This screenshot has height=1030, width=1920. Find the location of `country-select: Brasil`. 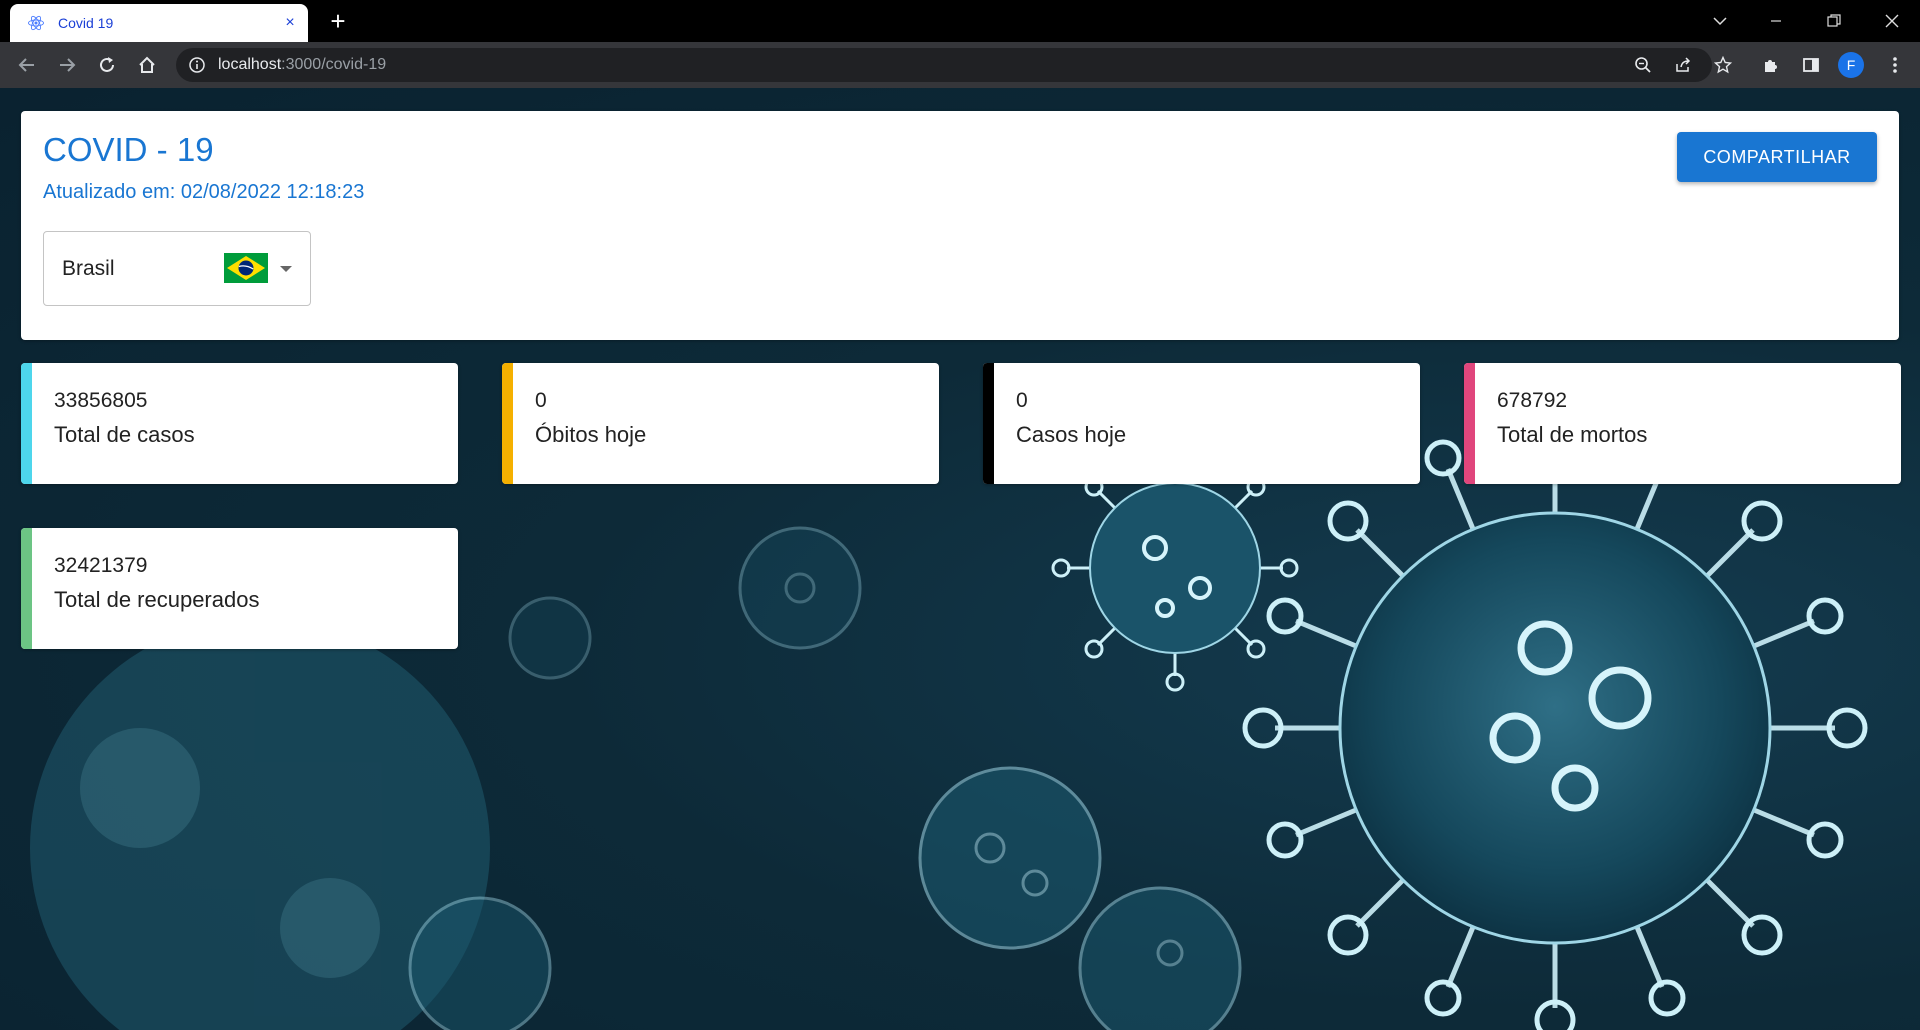

country-select: Brasil is located at coordinates (177, 268).